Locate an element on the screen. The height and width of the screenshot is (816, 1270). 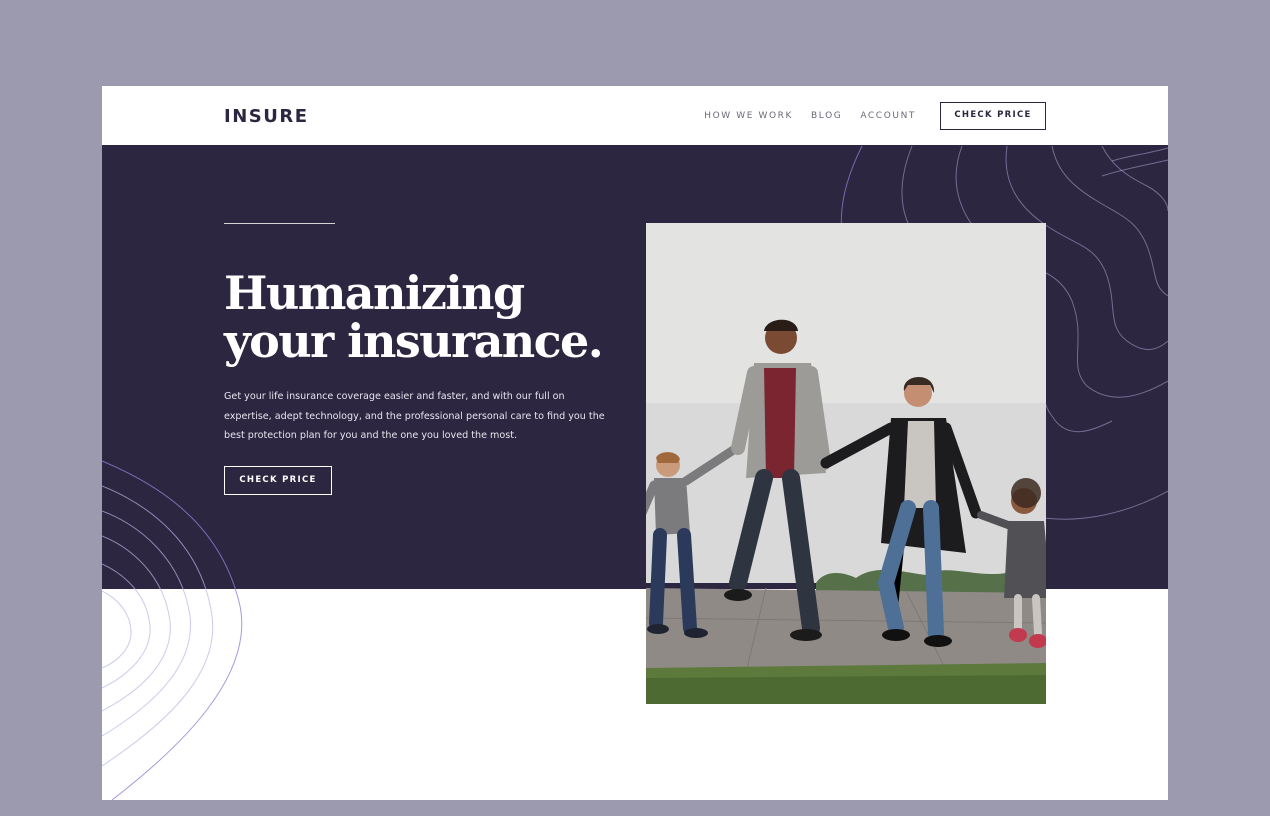
hero-title: Humanizing your insurance. is located at coordinates (434, 317).